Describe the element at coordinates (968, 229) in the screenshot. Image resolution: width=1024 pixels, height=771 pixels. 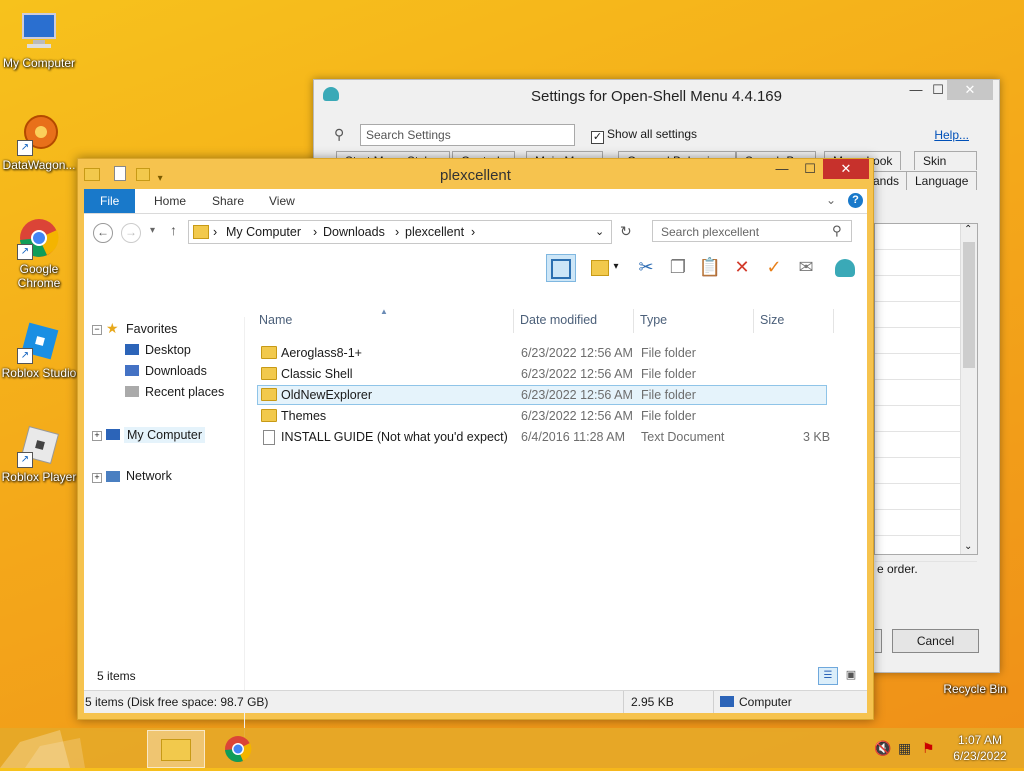
I see `scroll-up-icon: ⌃` at that location.